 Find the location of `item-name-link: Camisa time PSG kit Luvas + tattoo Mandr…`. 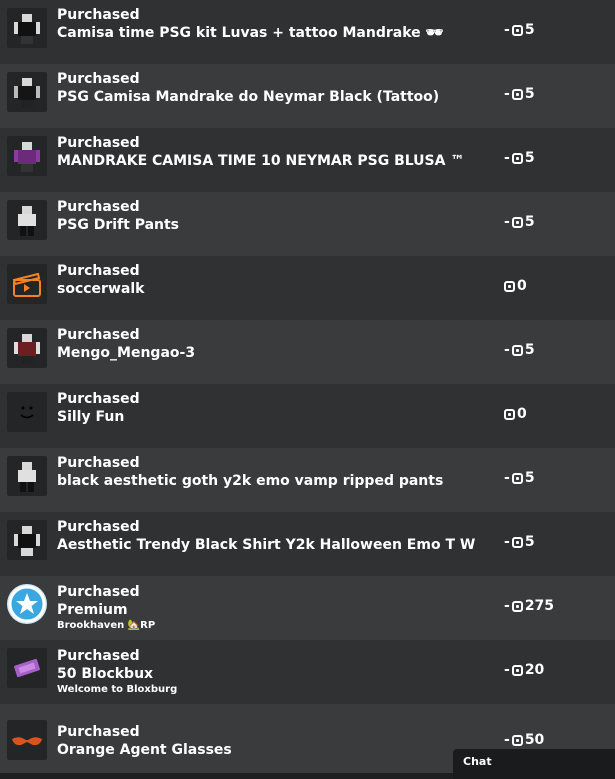

item-name-link: Camisa time PSG kit Luvas + tattoo Mandr… is located at coordinates (250, 33).